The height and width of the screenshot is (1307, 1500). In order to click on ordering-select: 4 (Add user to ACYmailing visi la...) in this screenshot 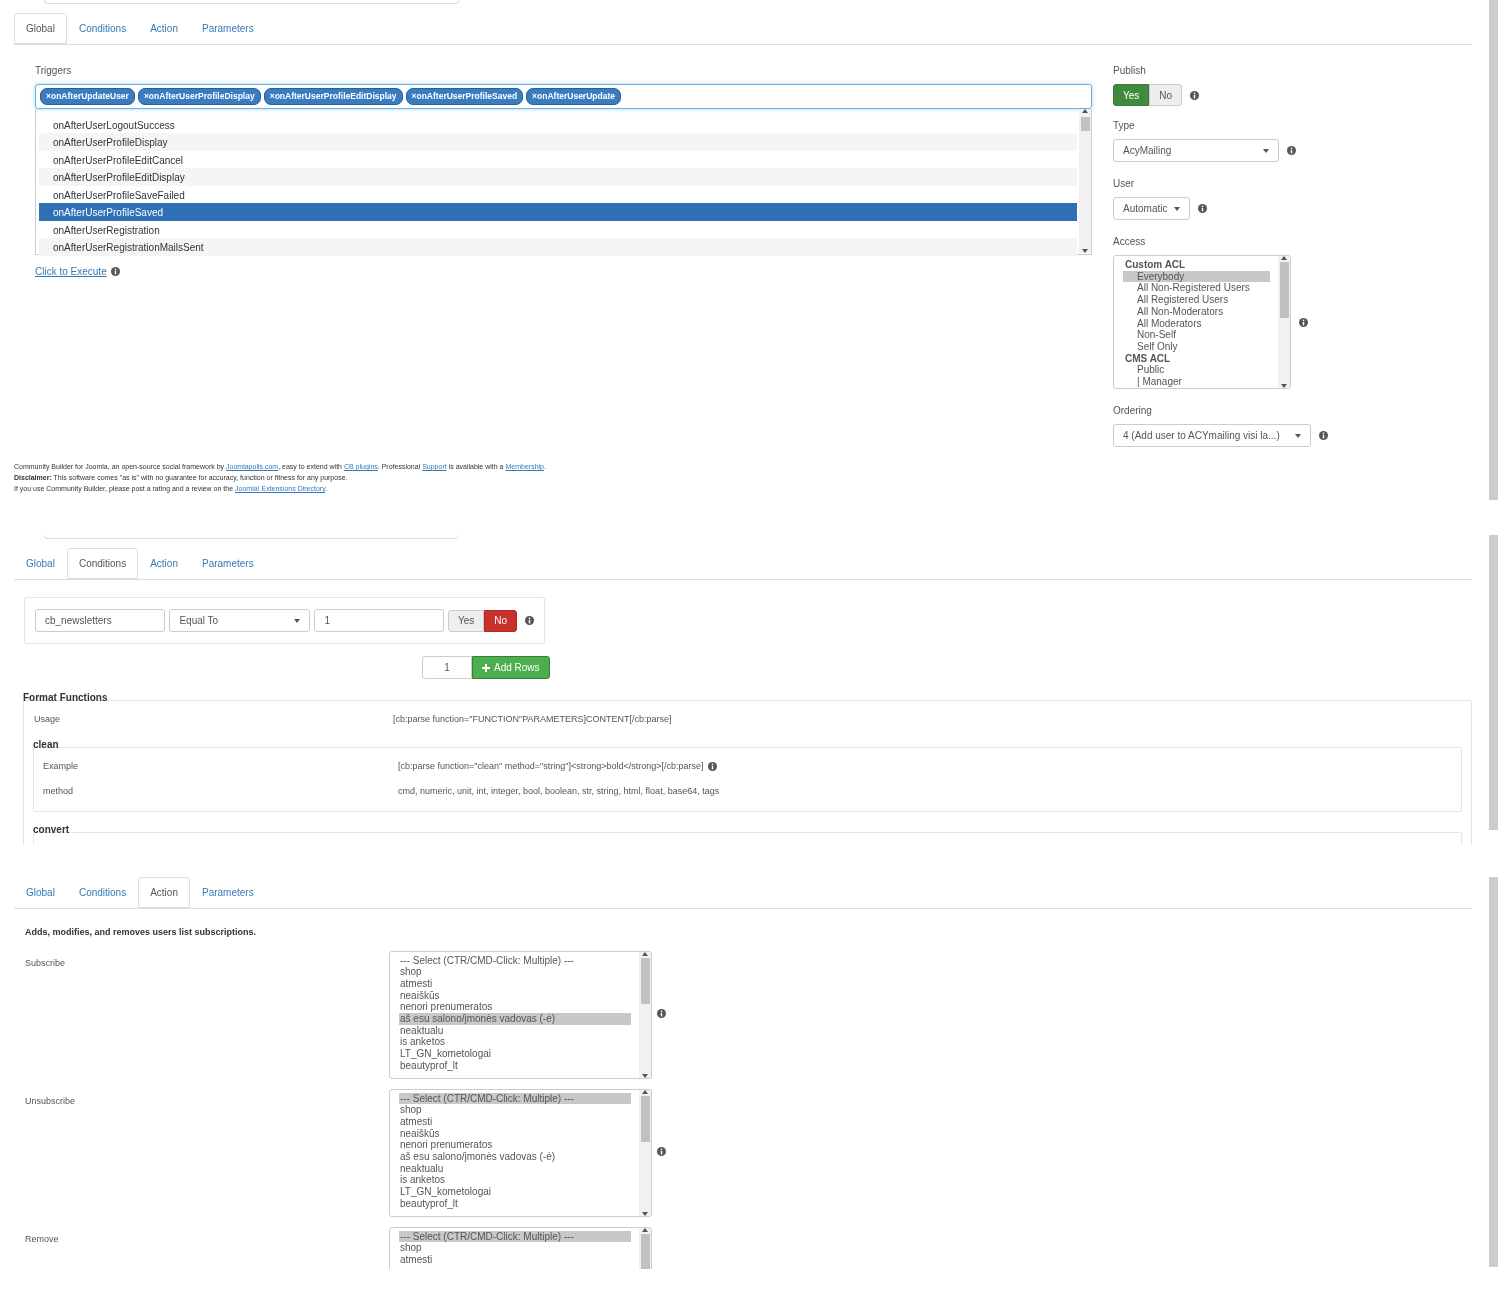, I will do `click(1212, 435)`.